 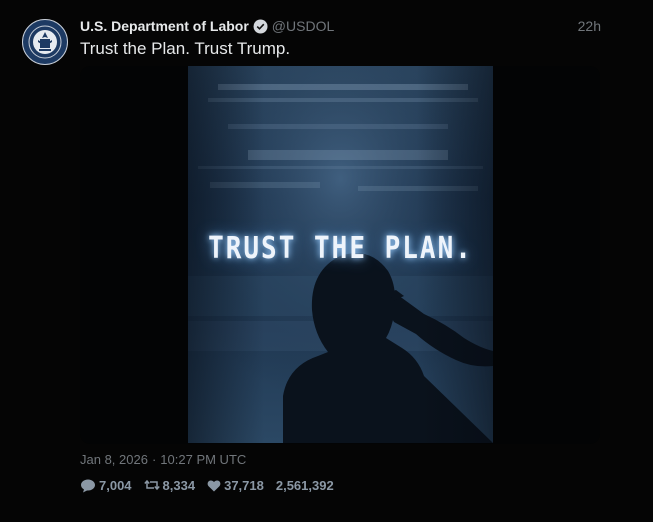 I want to click on tweet-time: 10:27 PM UTC, so click(x=203, y=459).